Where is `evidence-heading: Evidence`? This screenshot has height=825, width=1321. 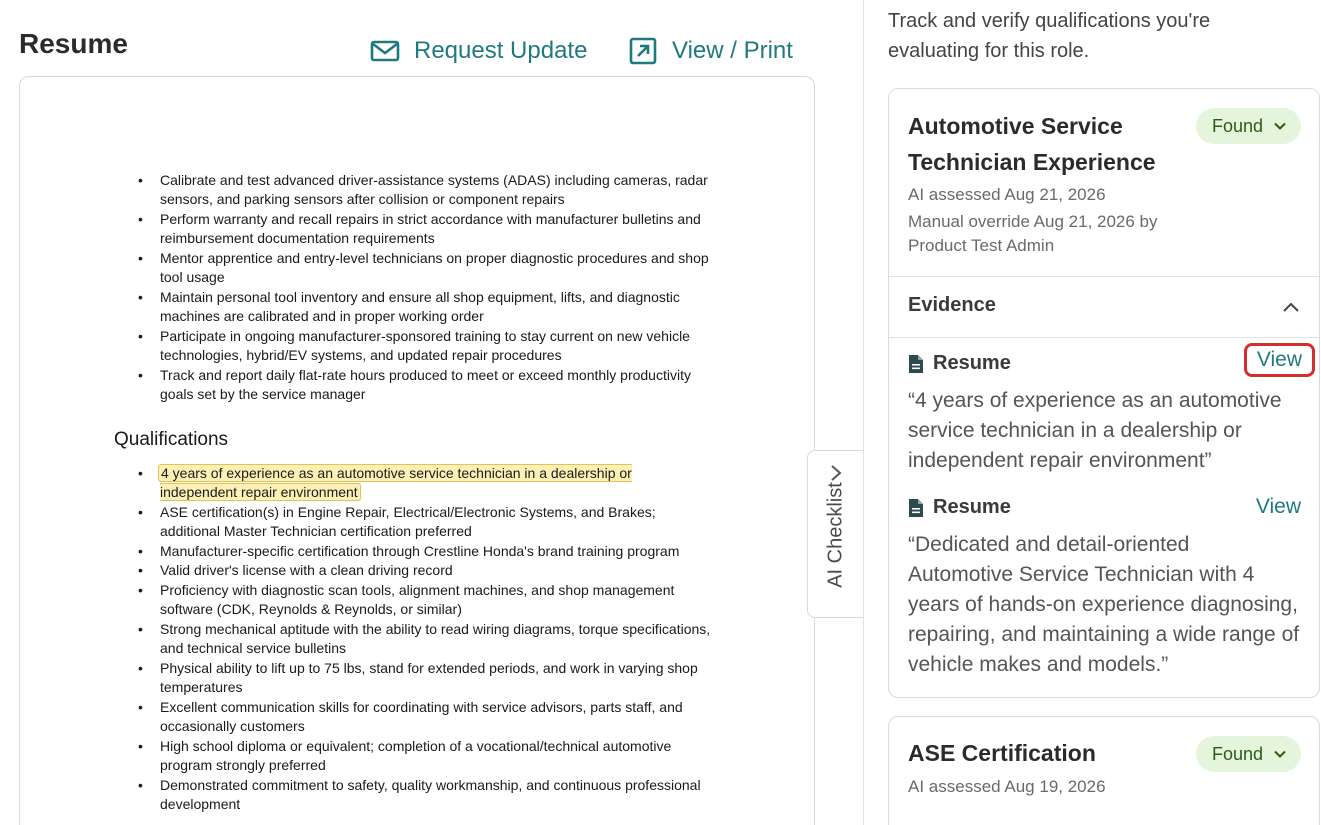
evidence-heading: Evidence is located at coordinates (952, 305).